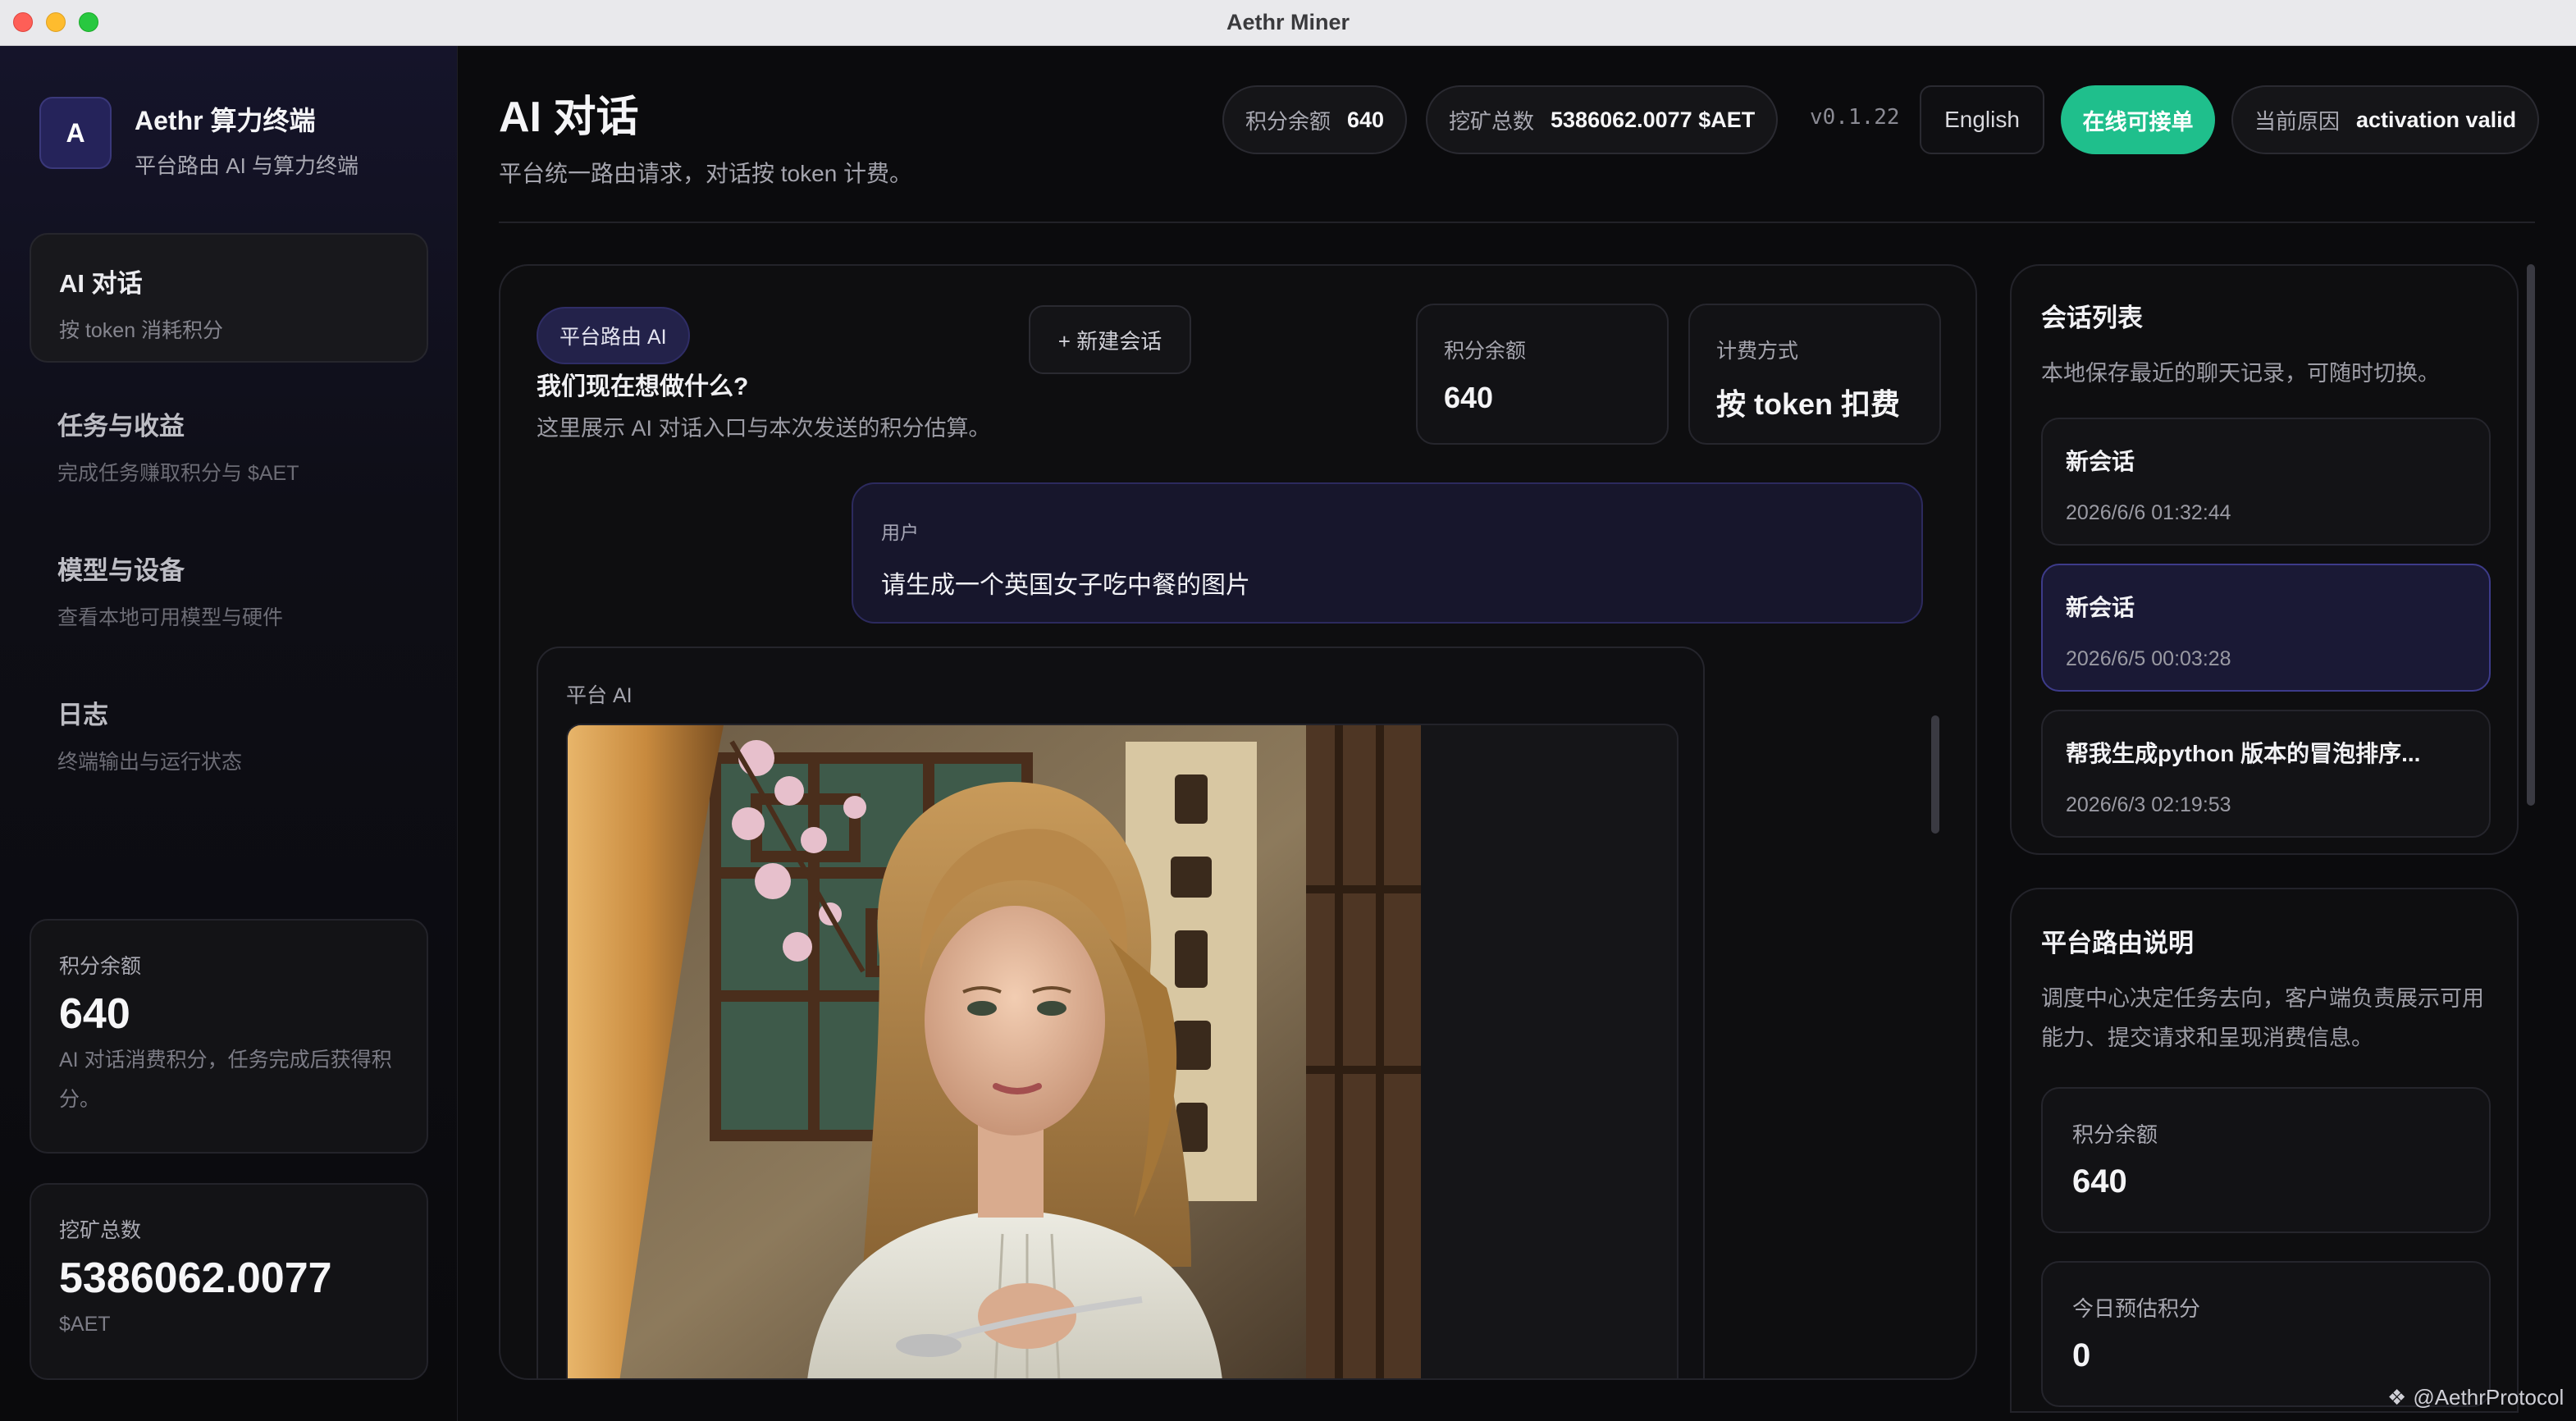 Image resolution: width=2576 pixels, height=1421 pixels. I want to click on status-reason-pill: 当前原因 activation valid, so click(2386, 119).